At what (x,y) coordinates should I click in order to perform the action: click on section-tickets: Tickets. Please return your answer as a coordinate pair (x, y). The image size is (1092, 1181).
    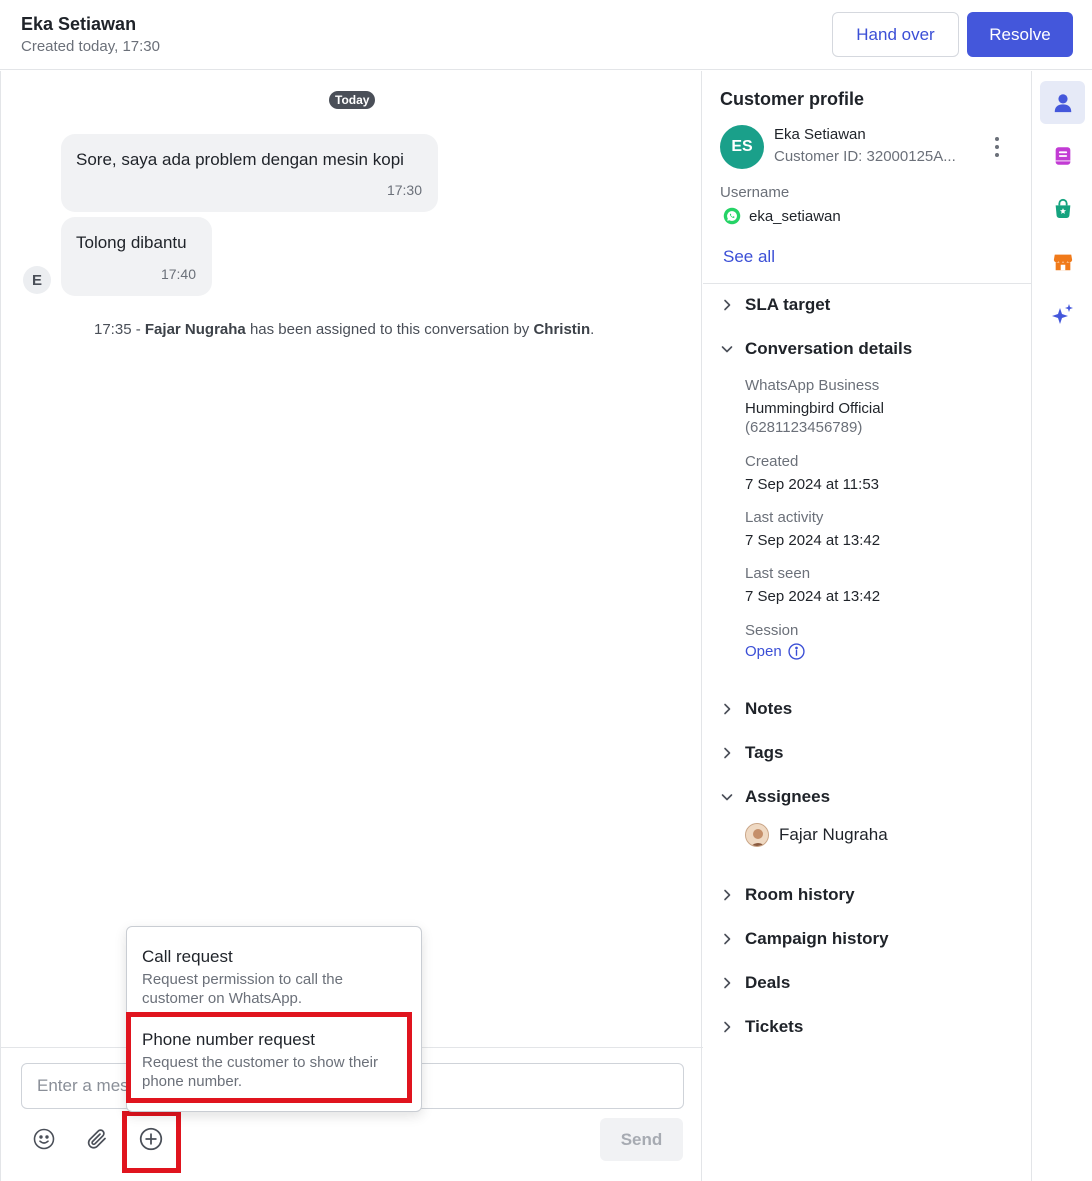
    Looking at the image, I should click on (761, 1027).